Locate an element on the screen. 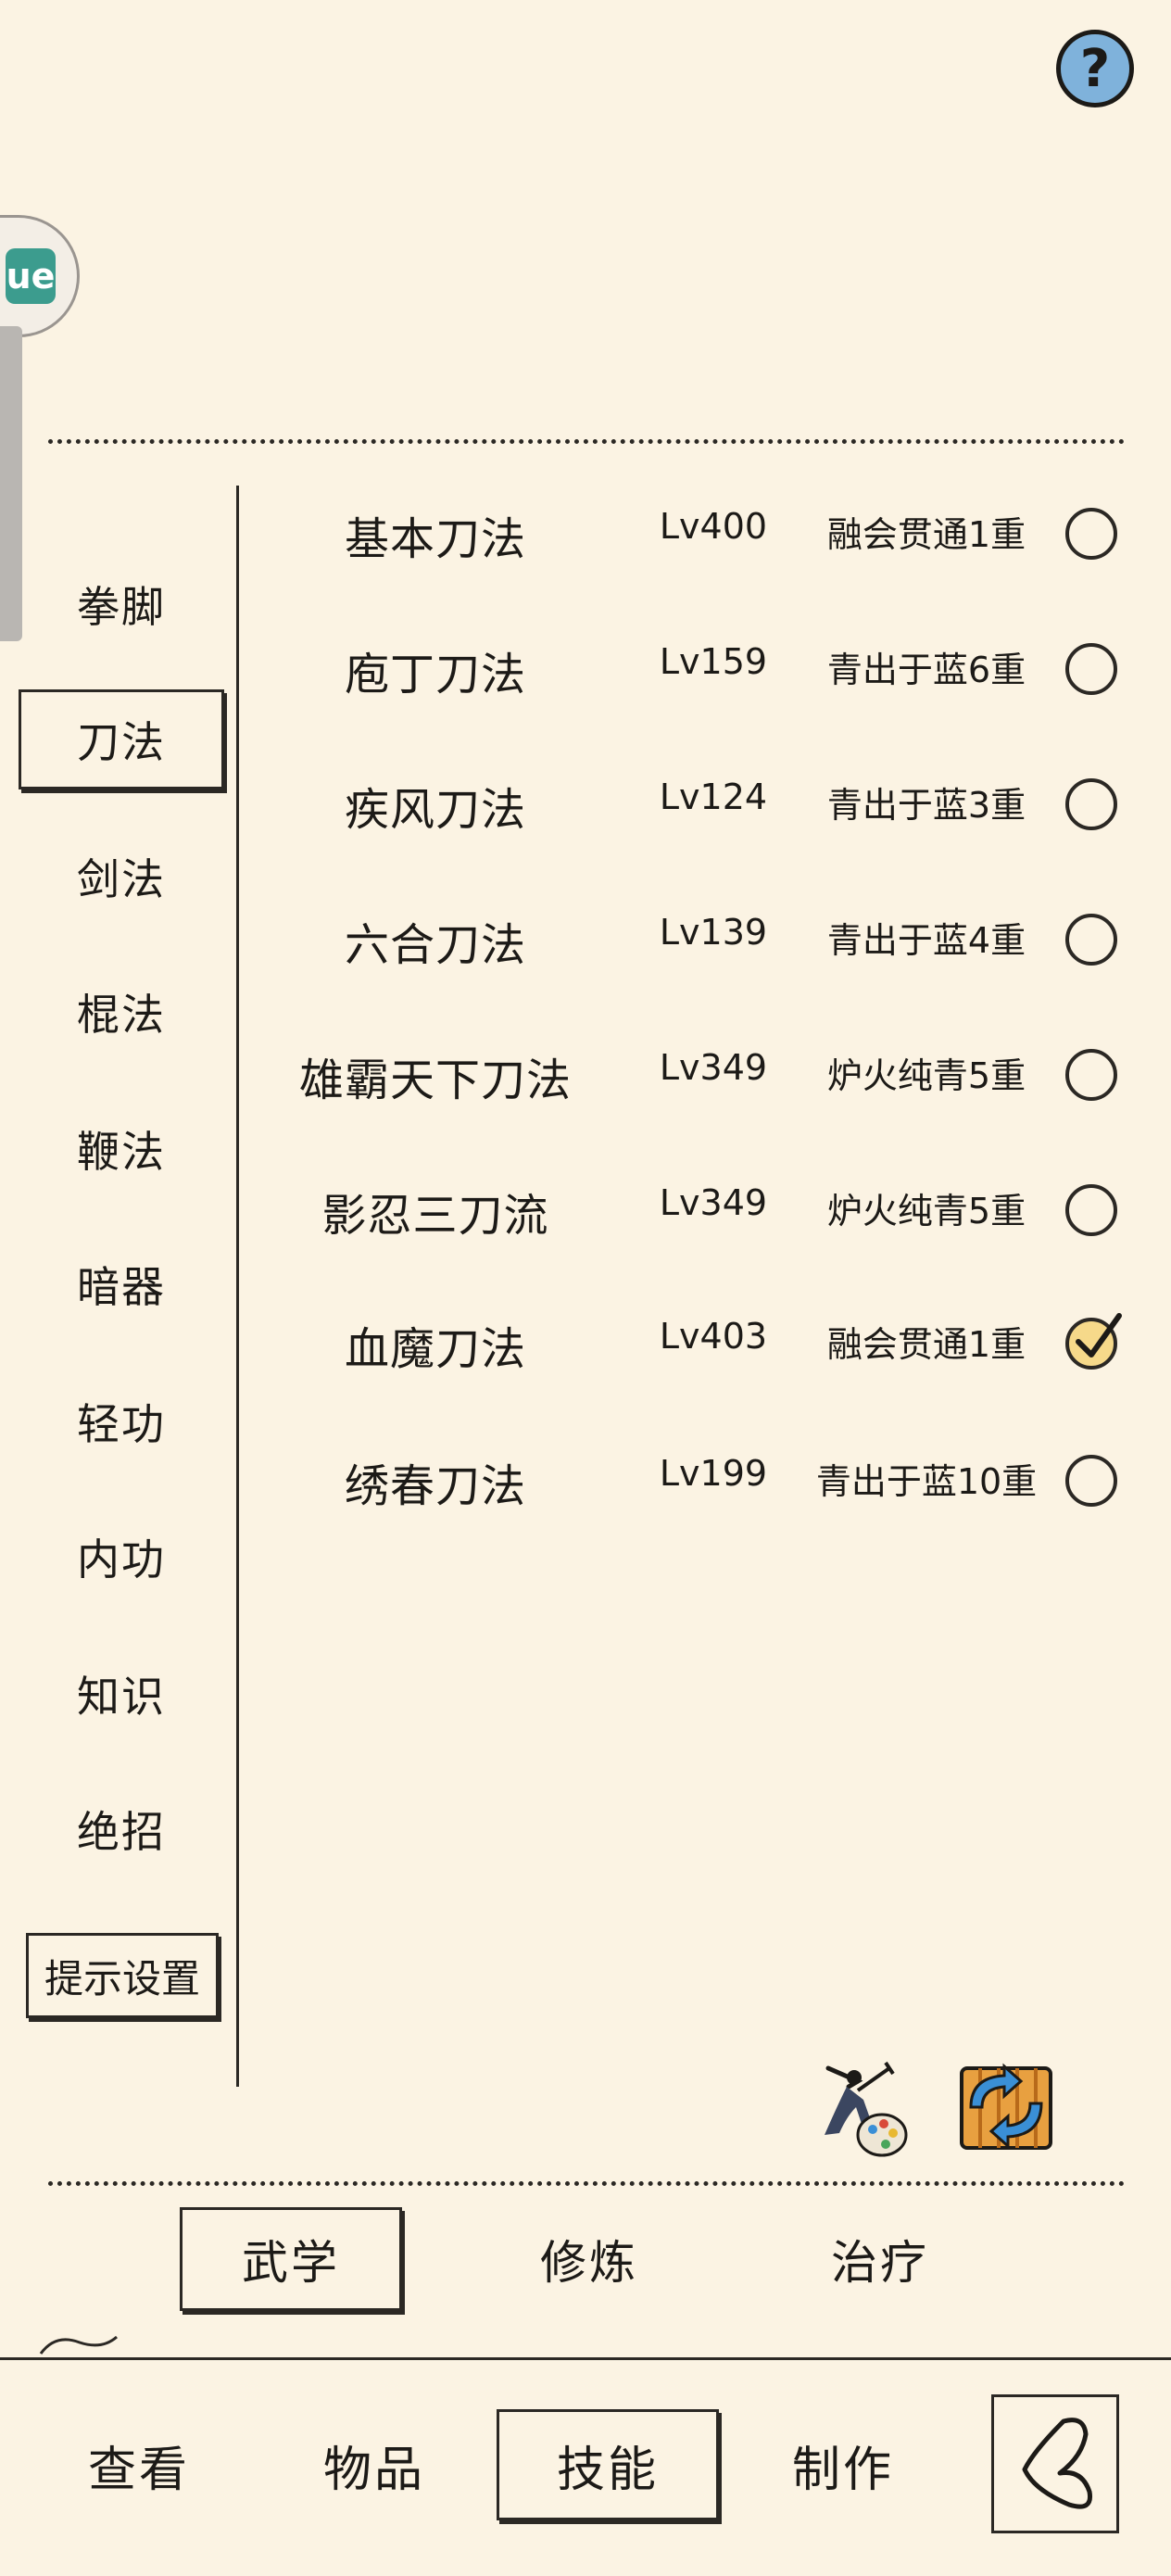 Image resolution: width=1171 pixels, height=2576 pixels. skill-level: Lv124 is located at coordinates (714, 797).